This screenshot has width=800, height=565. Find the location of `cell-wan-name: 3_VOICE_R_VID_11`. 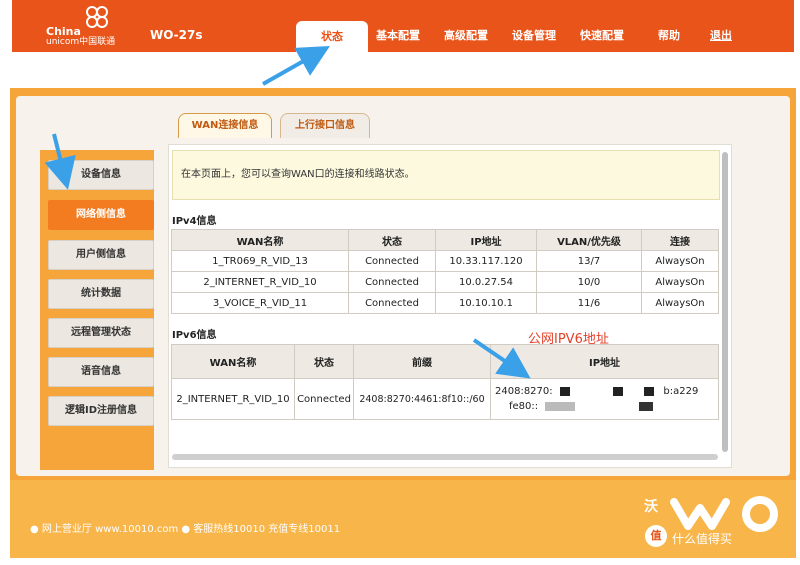

cell-wan-name: 3_VOICE_R_VID_11 is located at coordinates (260, 303).